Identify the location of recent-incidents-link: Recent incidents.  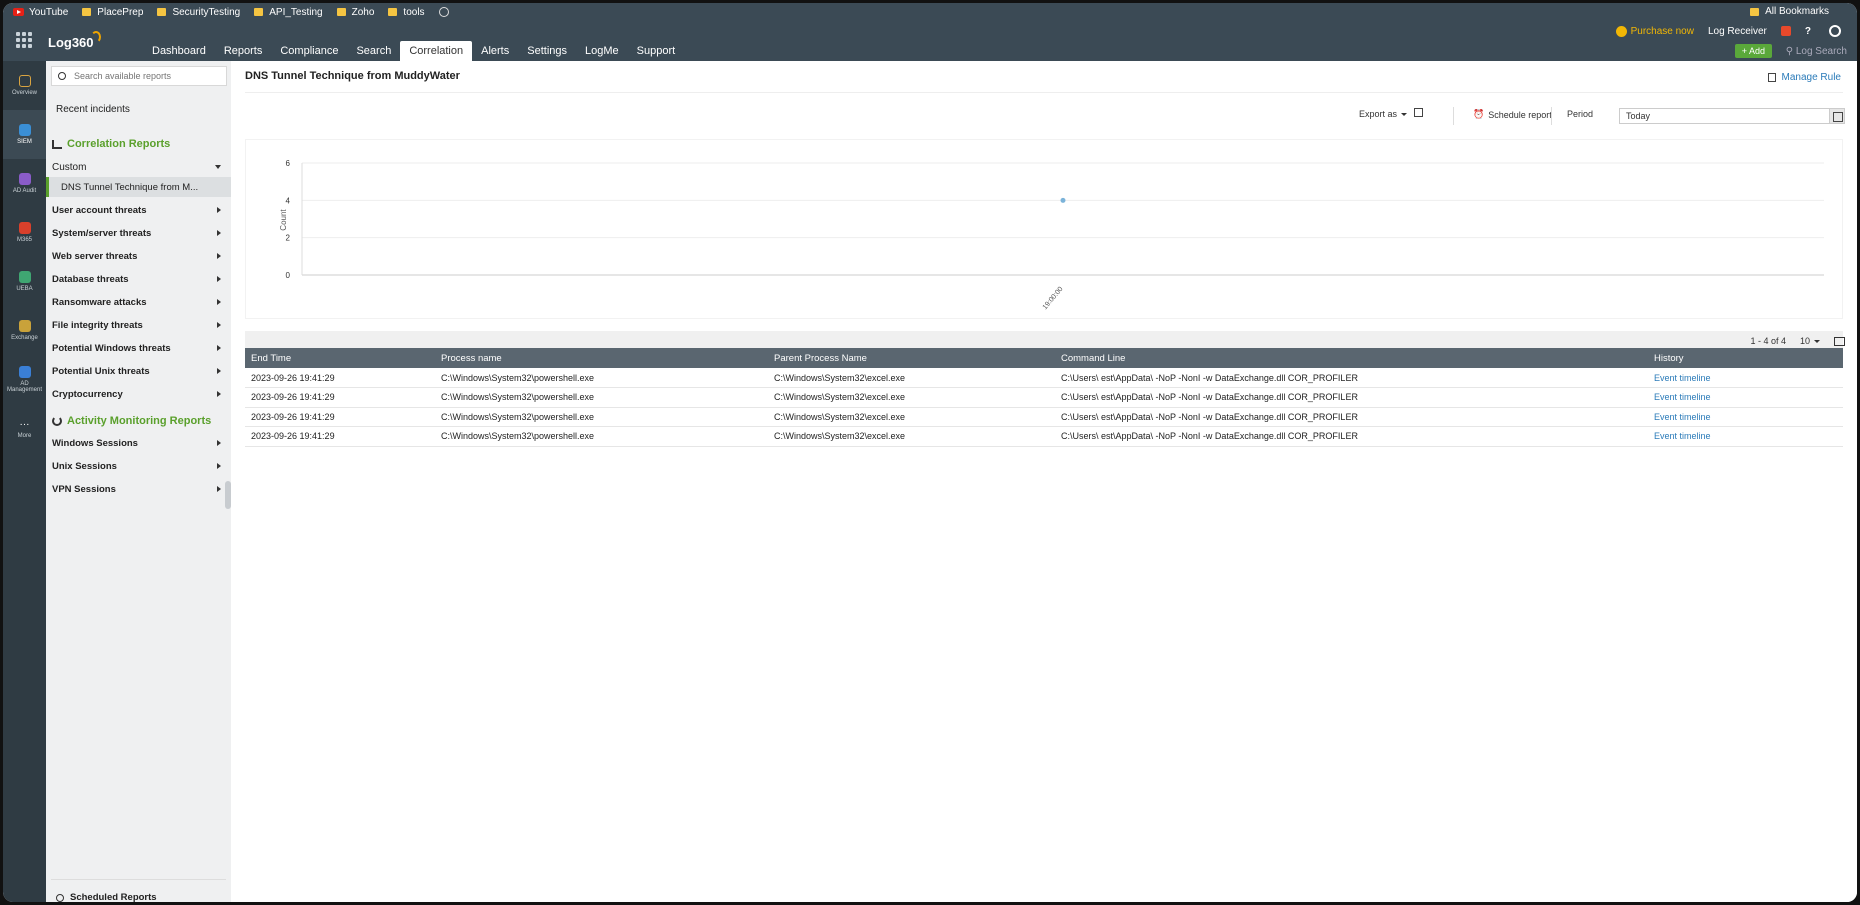
(93, 109).